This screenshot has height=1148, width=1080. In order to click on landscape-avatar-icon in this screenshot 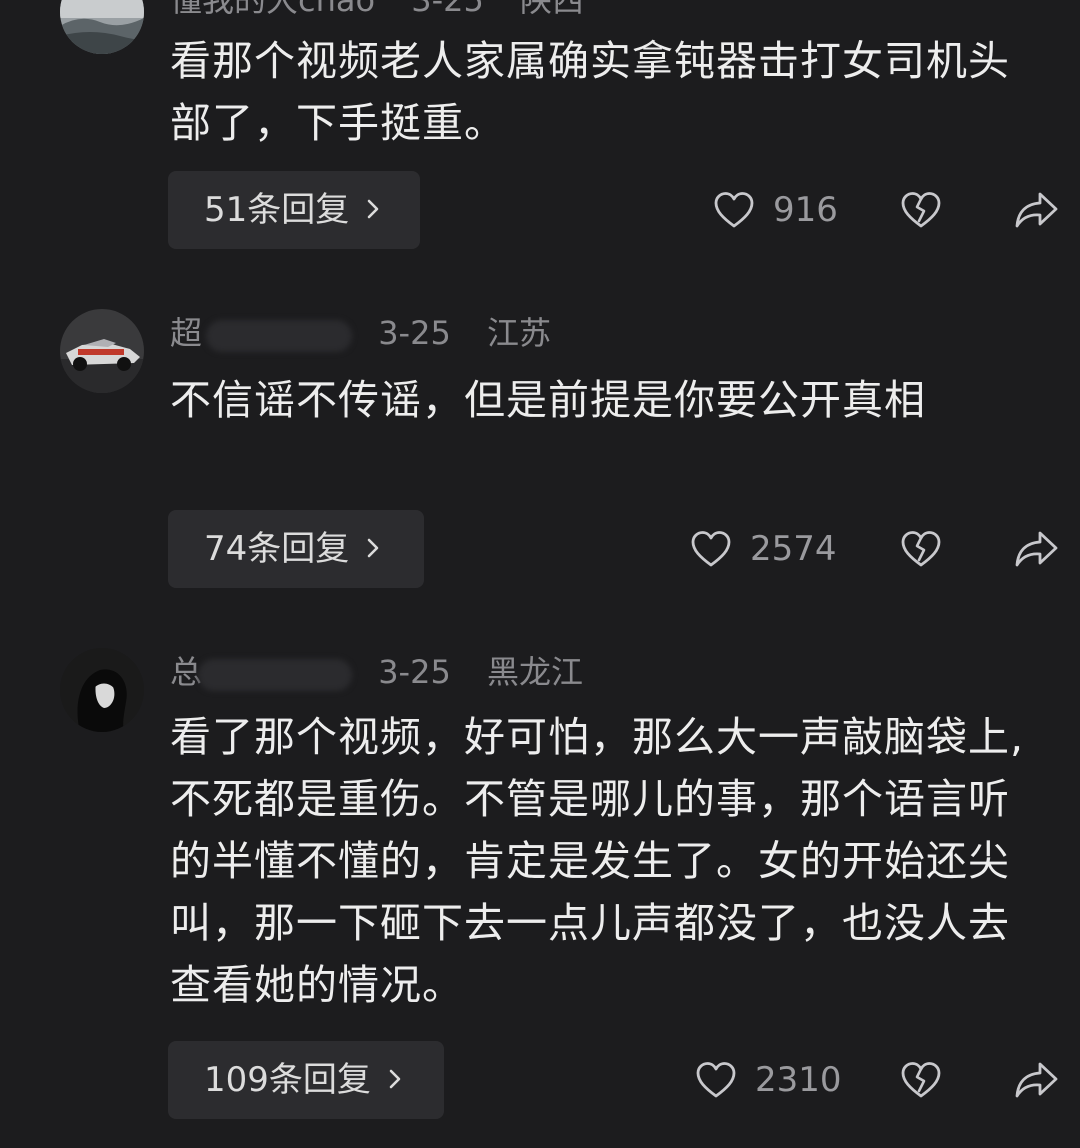, I will do `click(102, 27)`.